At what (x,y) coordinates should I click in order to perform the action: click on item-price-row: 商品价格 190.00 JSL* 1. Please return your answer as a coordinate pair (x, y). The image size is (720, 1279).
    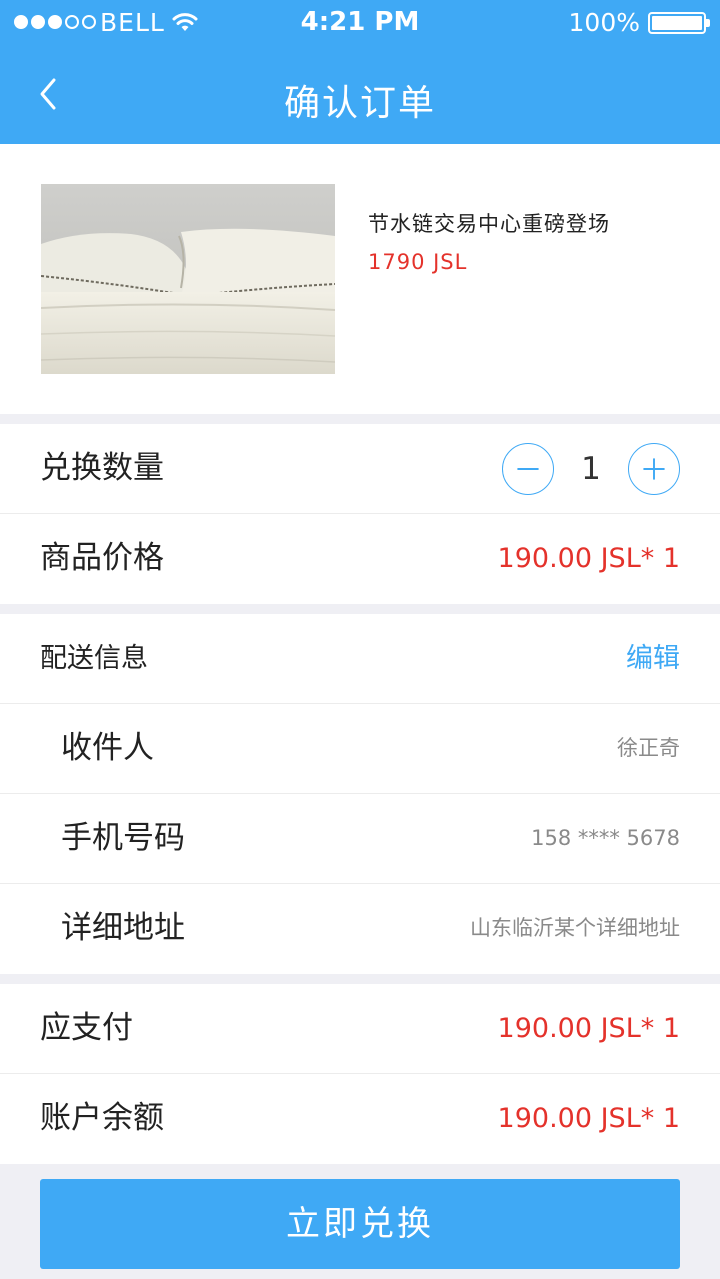
    Looking at the image, I should click on (360, 559).